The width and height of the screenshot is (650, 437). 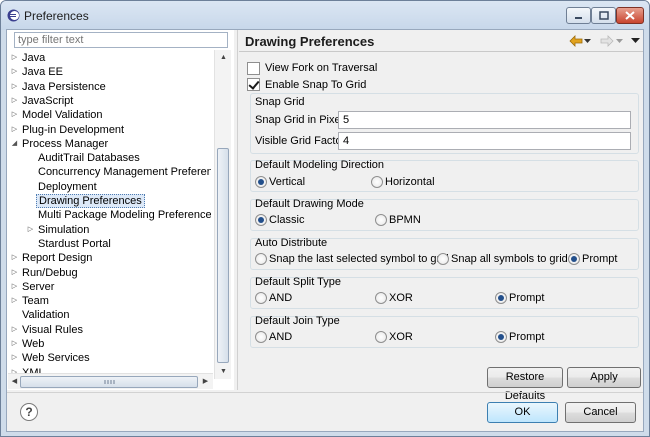 I want to click on back-dropdown-chevron-icon, so click(x=587, y=41).